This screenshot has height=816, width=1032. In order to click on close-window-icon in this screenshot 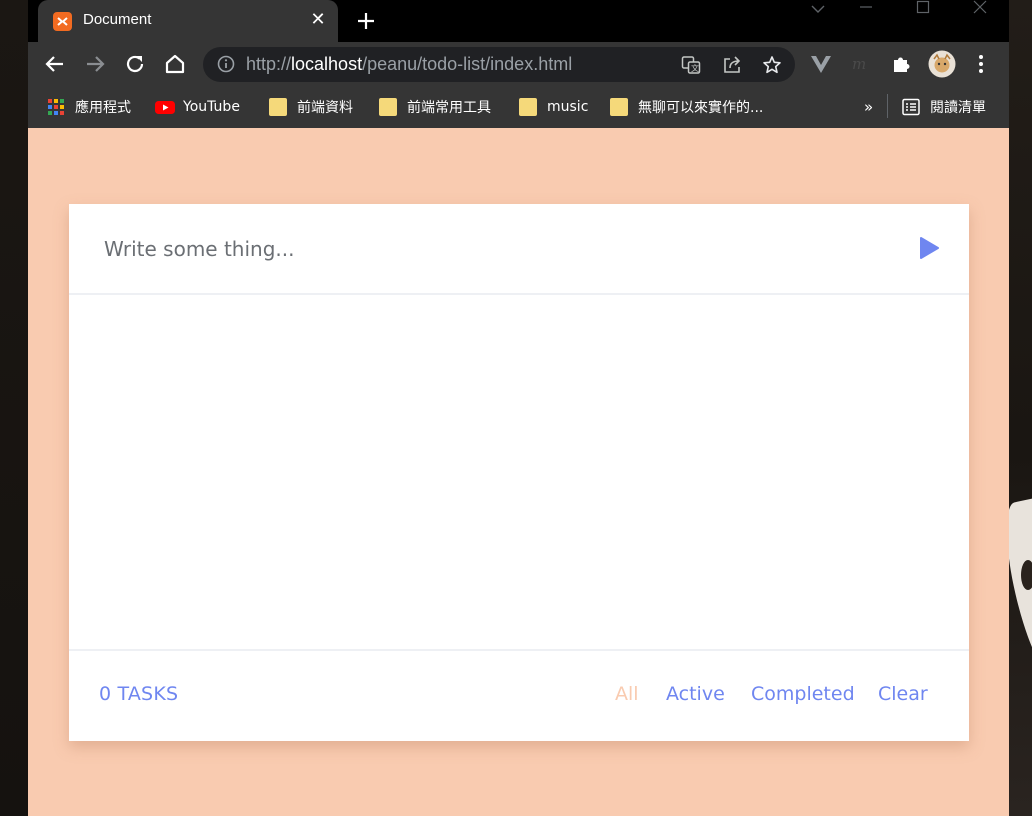, I will do `click(980, 10)`.